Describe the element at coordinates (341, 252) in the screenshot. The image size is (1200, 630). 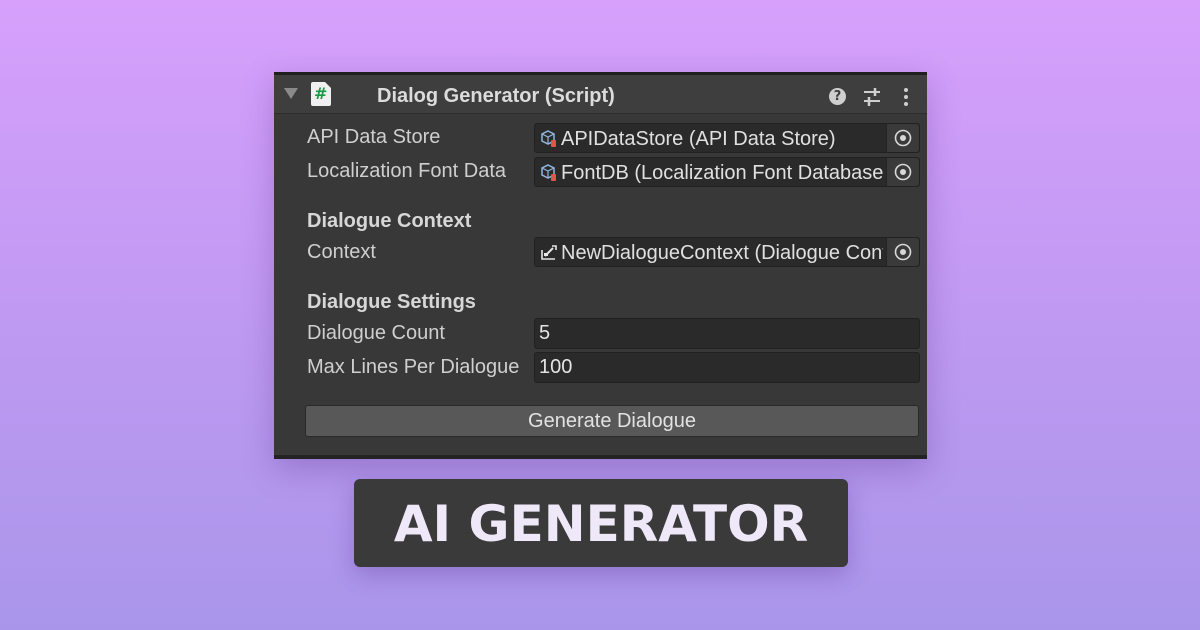
I see `context-label: Context` at that location.